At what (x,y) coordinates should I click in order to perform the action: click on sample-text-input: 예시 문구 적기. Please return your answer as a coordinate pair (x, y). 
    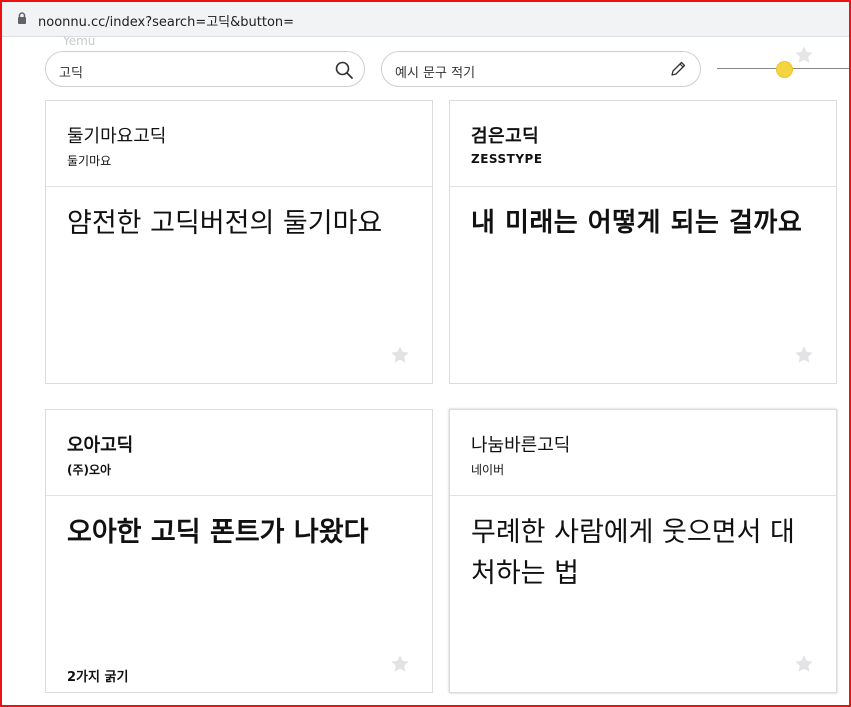
    Looking at the image, I should click on (541, 69).